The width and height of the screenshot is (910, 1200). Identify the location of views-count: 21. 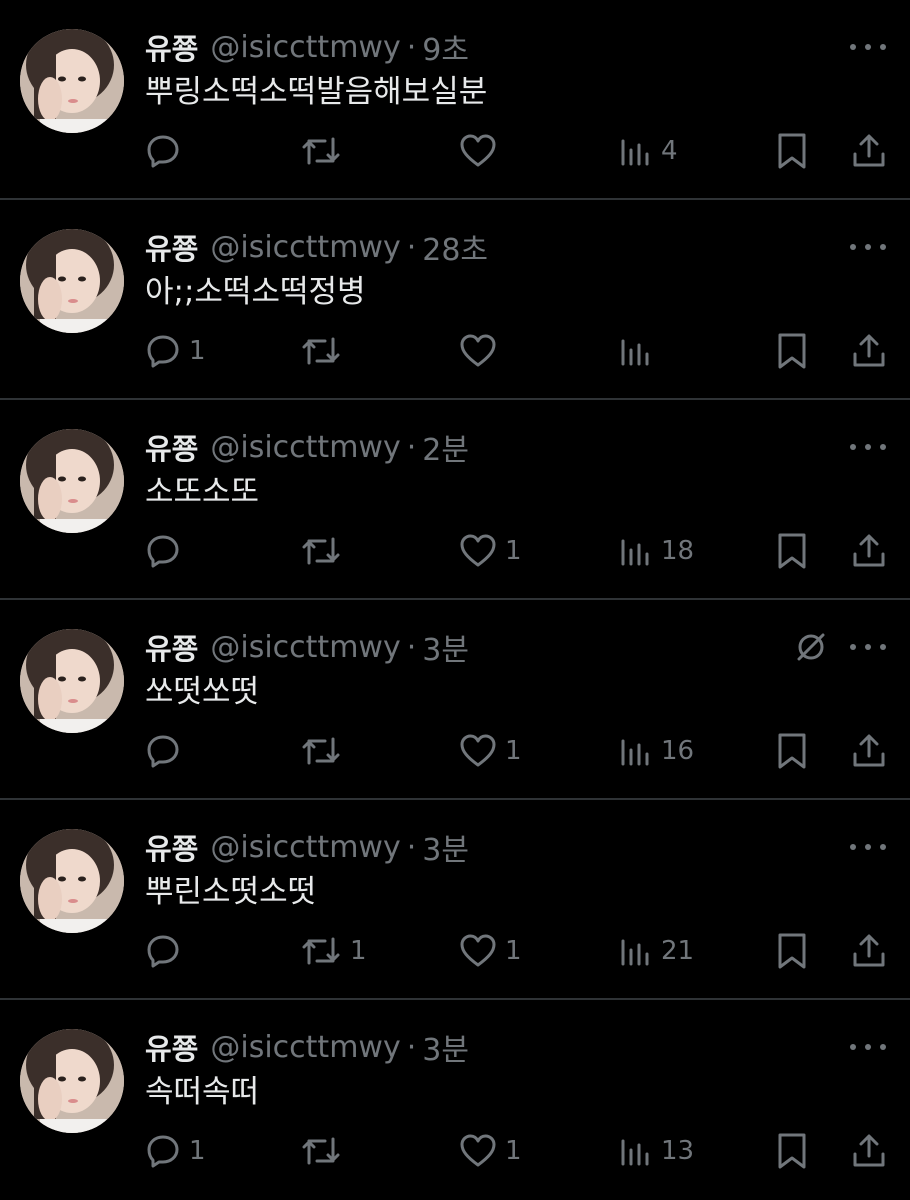
(678, 951).